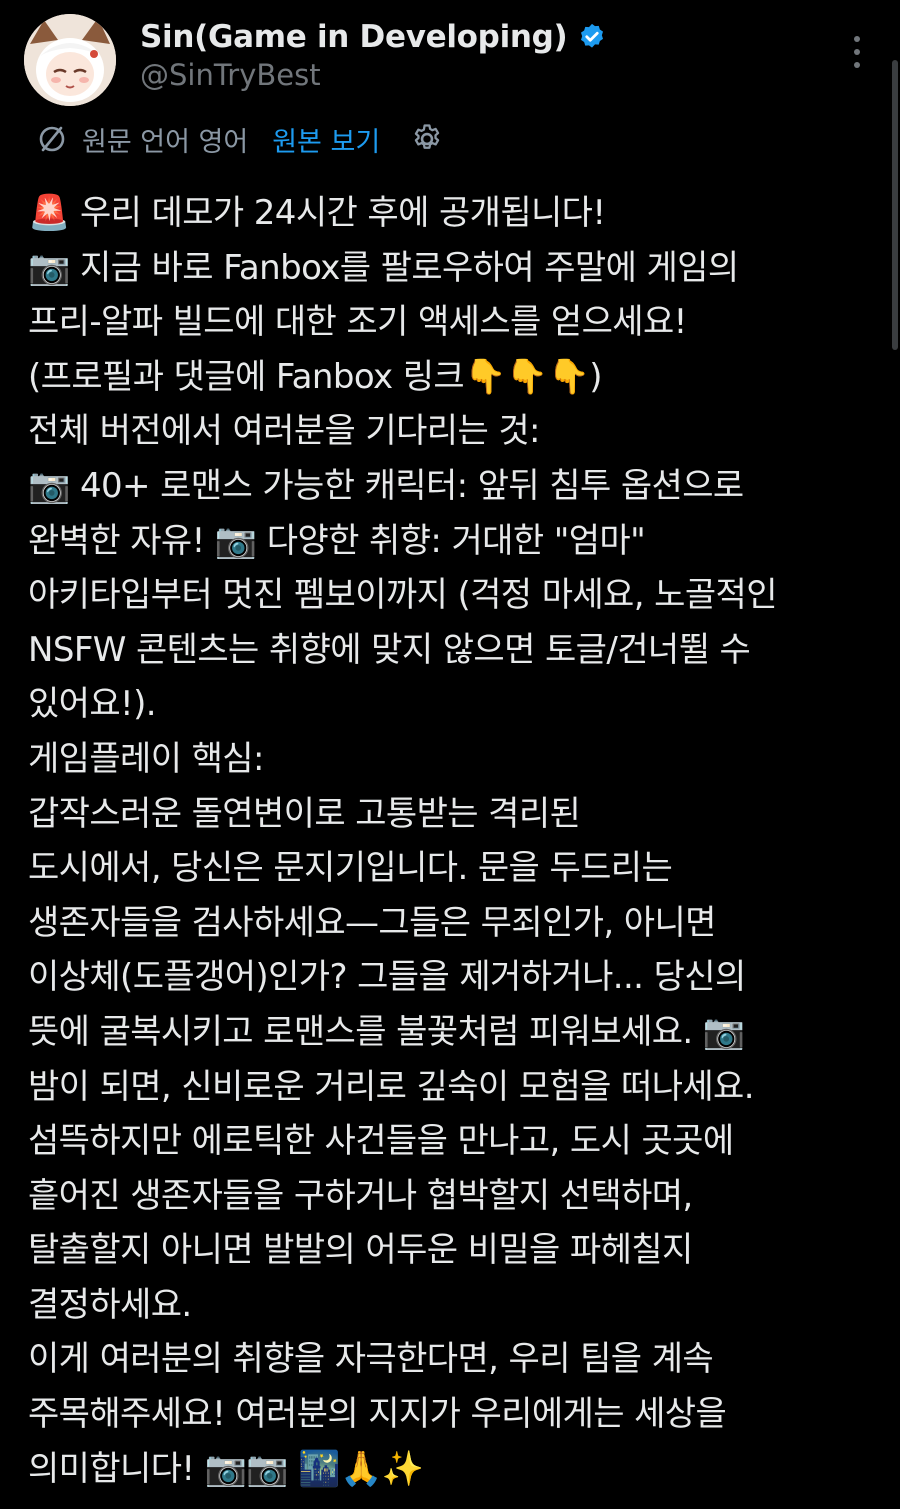  Describe the element at coordinates (592, 37) in the screenshot. I see `verified-badge-icon` at that location.